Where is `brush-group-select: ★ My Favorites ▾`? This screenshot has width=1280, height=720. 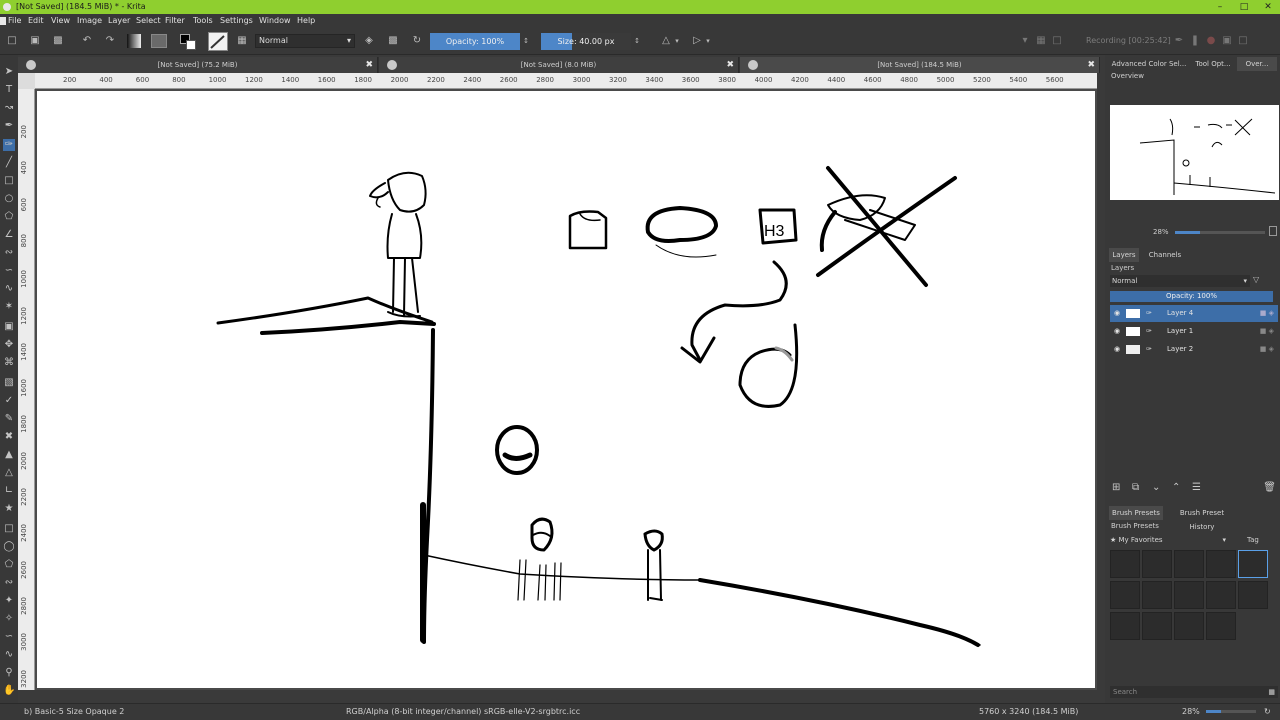
brush-group-select: ★ My Favorites ▾ is located at coordinates (1169, 540).